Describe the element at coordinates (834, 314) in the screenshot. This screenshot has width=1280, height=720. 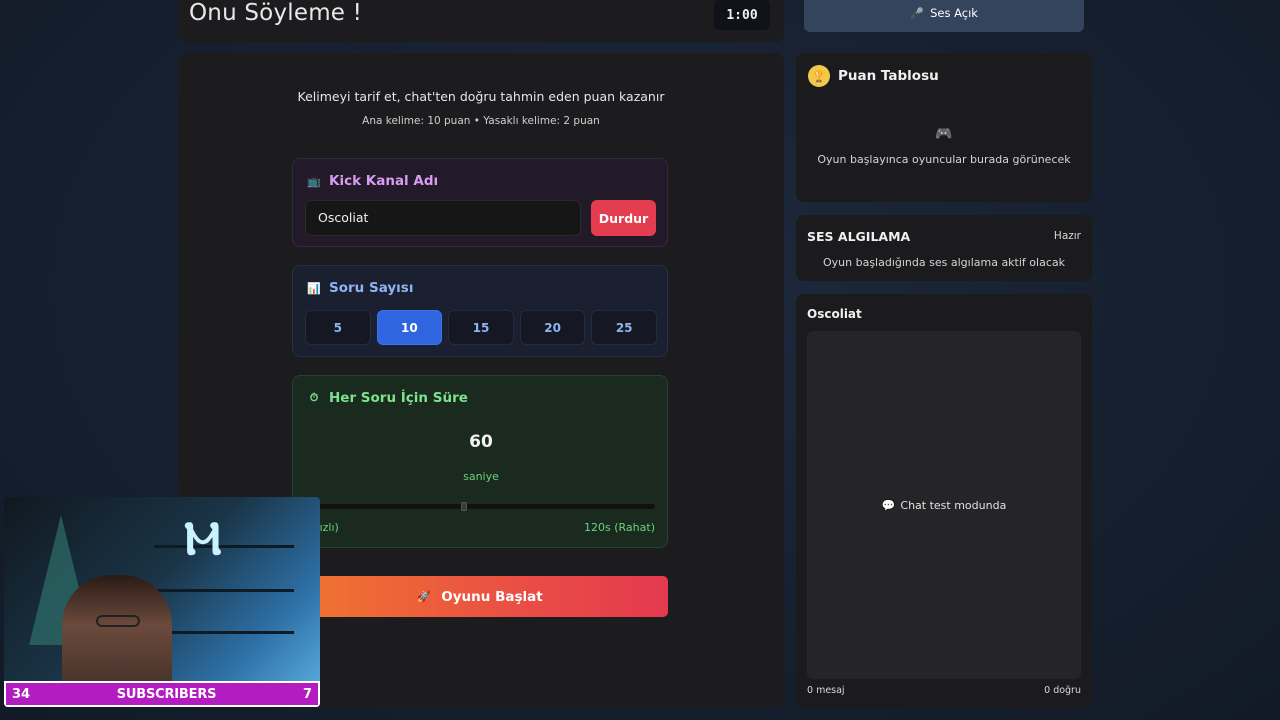
I see `chat-channel-title: Oscoliat` at that location.